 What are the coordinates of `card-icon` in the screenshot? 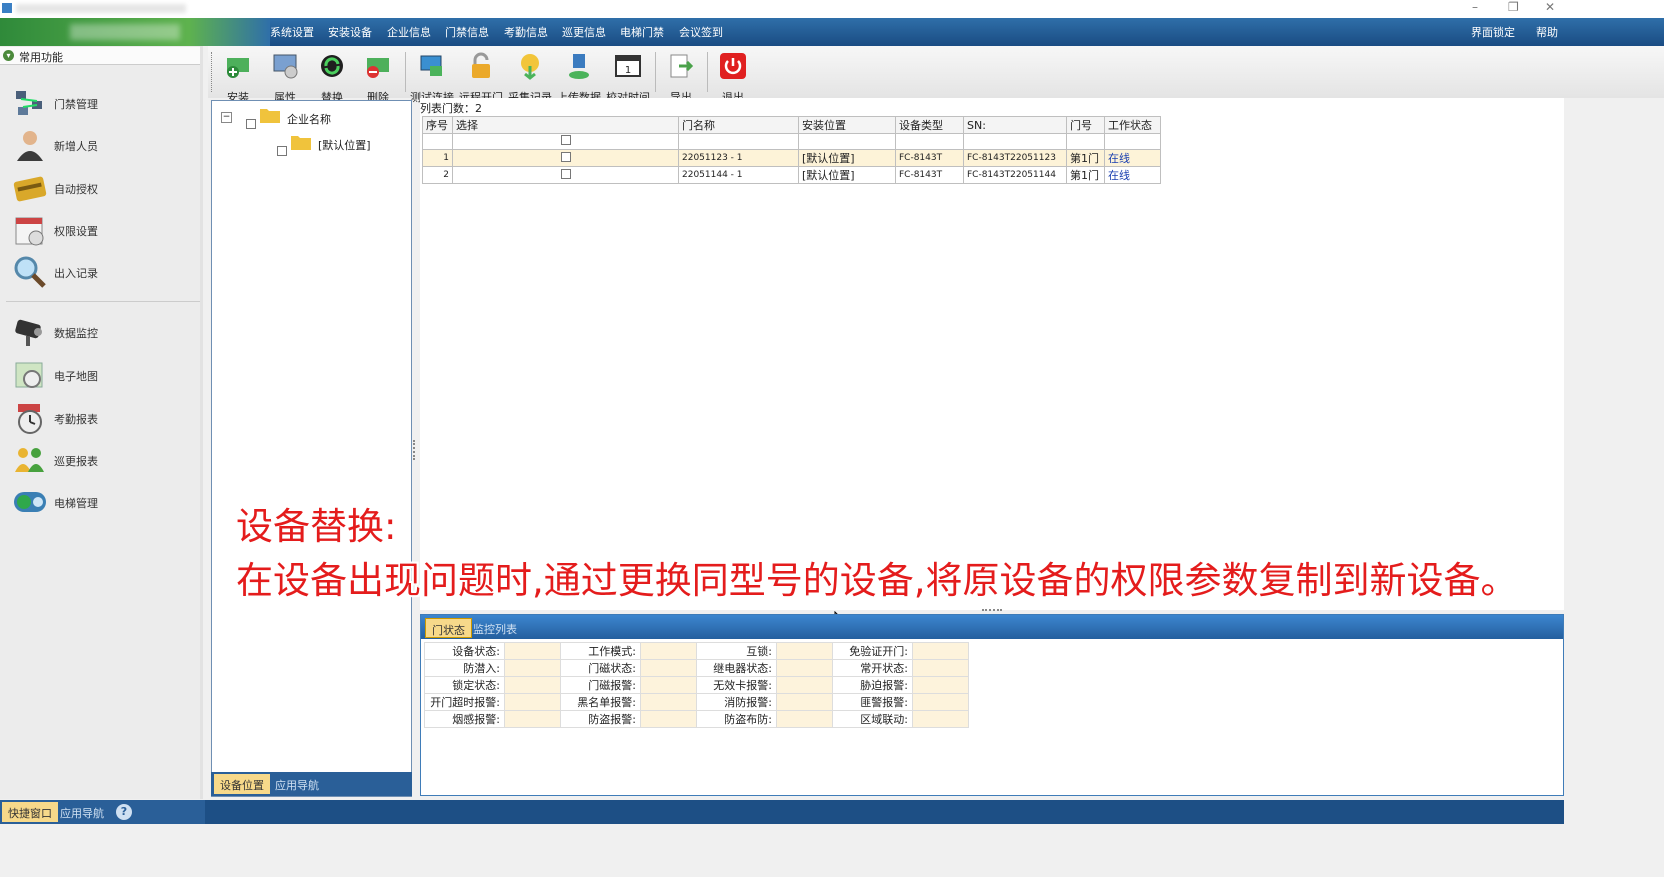 It's located at (30, 189).